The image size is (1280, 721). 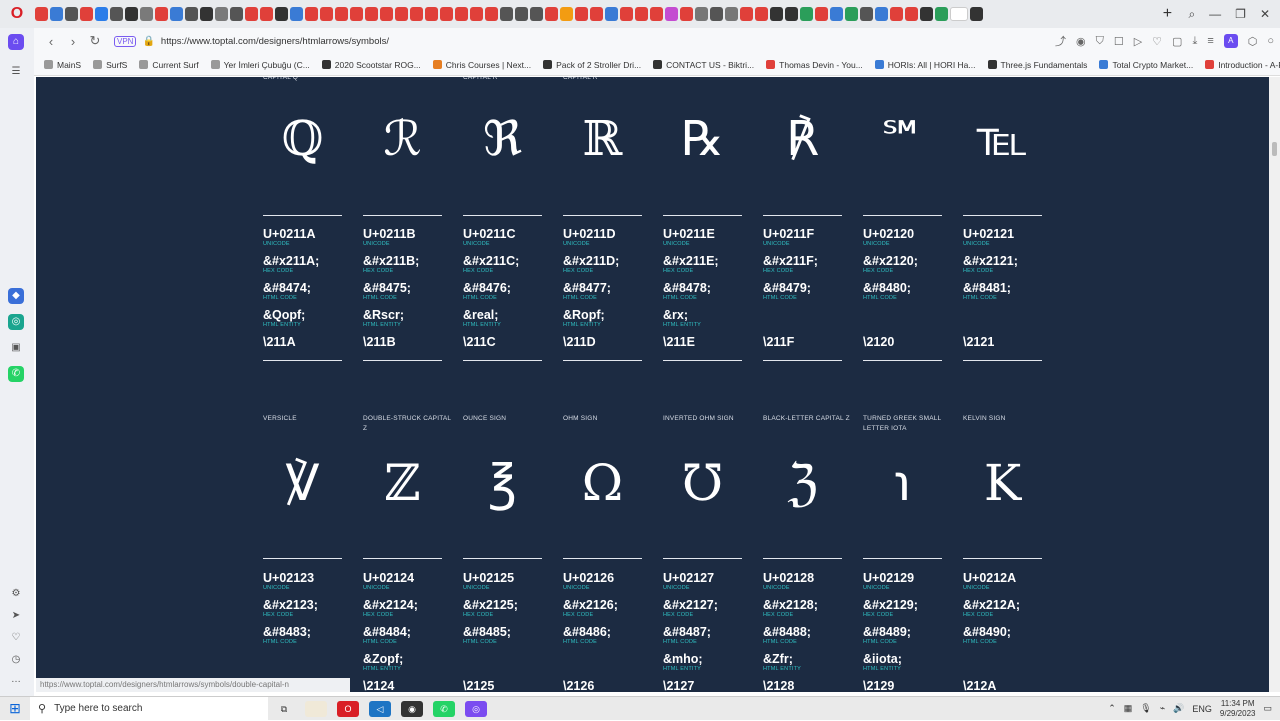 What do you see at coordinates (408, 264) in the screenshot?
I see `code-hex: &#x211B; HEX CODE` at bounding box center [408, 264].